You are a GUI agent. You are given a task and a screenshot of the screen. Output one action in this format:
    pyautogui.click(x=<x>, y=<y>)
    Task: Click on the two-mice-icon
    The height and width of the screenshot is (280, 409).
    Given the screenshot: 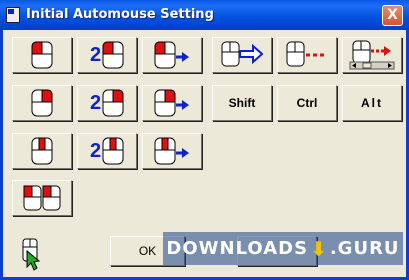 What is the action you would take?
    pyautogui.click(x=42, y=198)
    